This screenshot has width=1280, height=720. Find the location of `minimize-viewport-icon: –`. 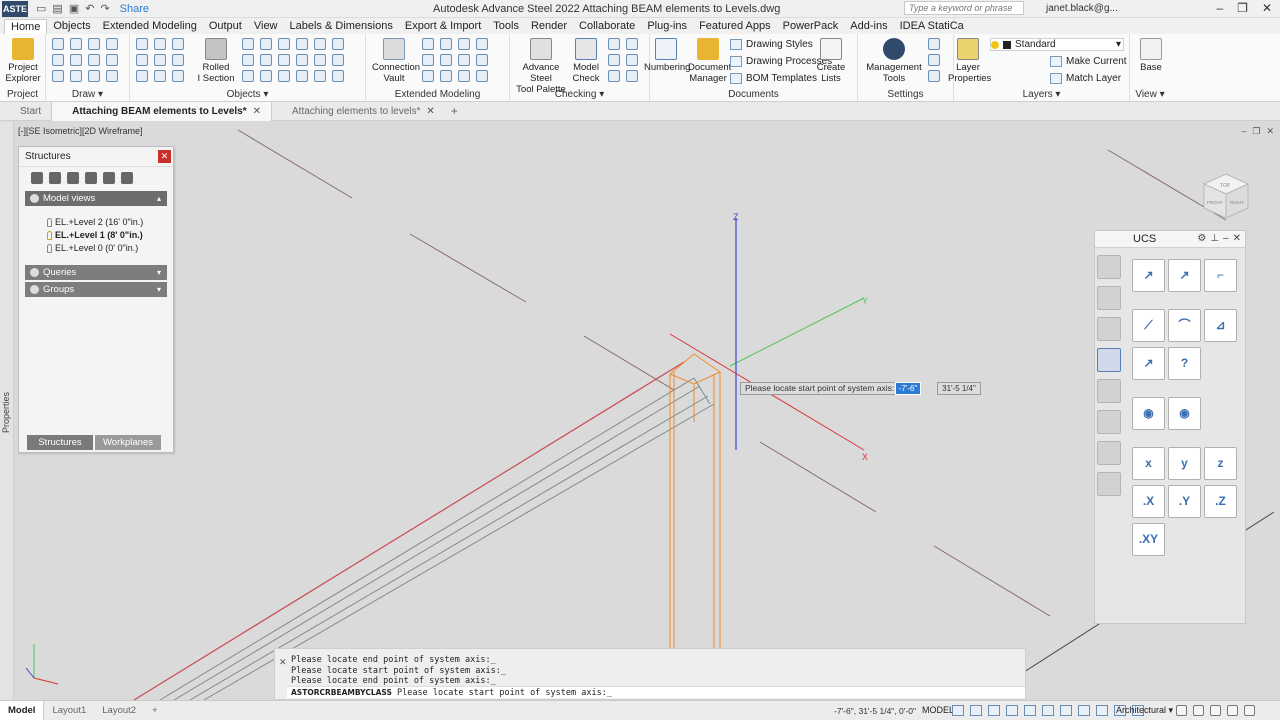

minimize-viewport-icon: – is located at coordinates (1243, 131).